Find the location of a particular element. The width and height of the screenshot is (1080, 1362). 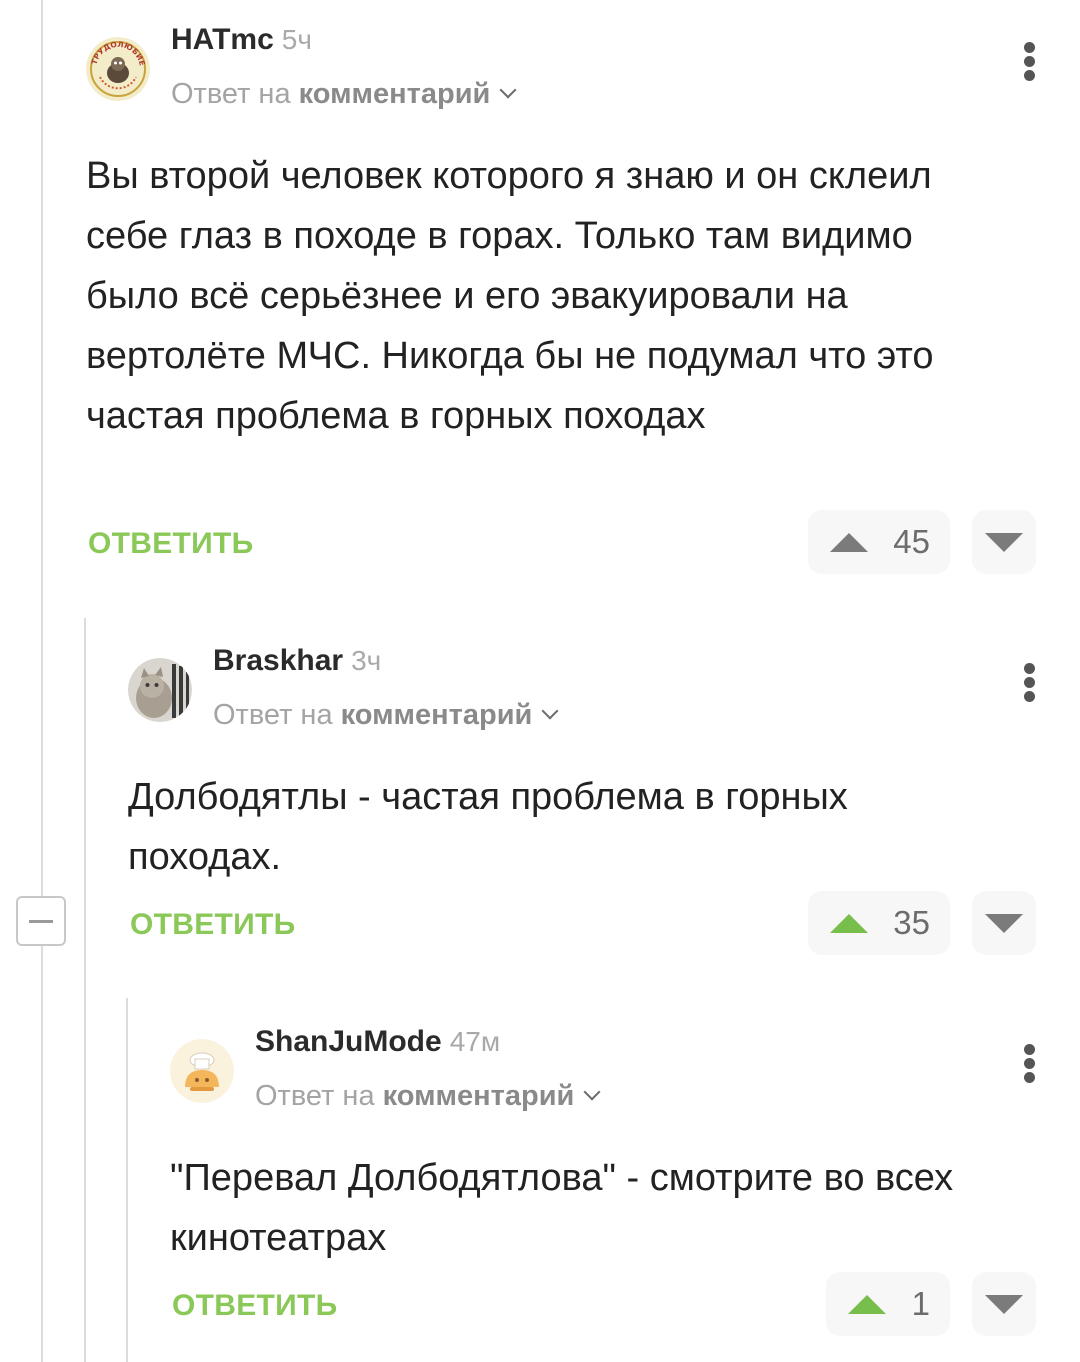

author-name: Braskhar 3ч is located at coordinates (297, 661).